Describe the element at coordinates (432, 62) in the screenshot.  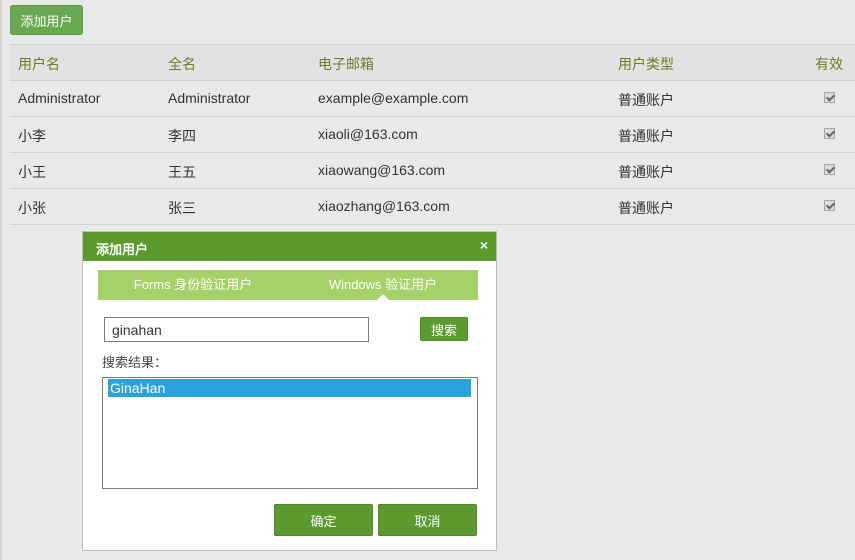
I see `table-header: 用户名 全名 电子邮箱 用户类型 有效` at that location.